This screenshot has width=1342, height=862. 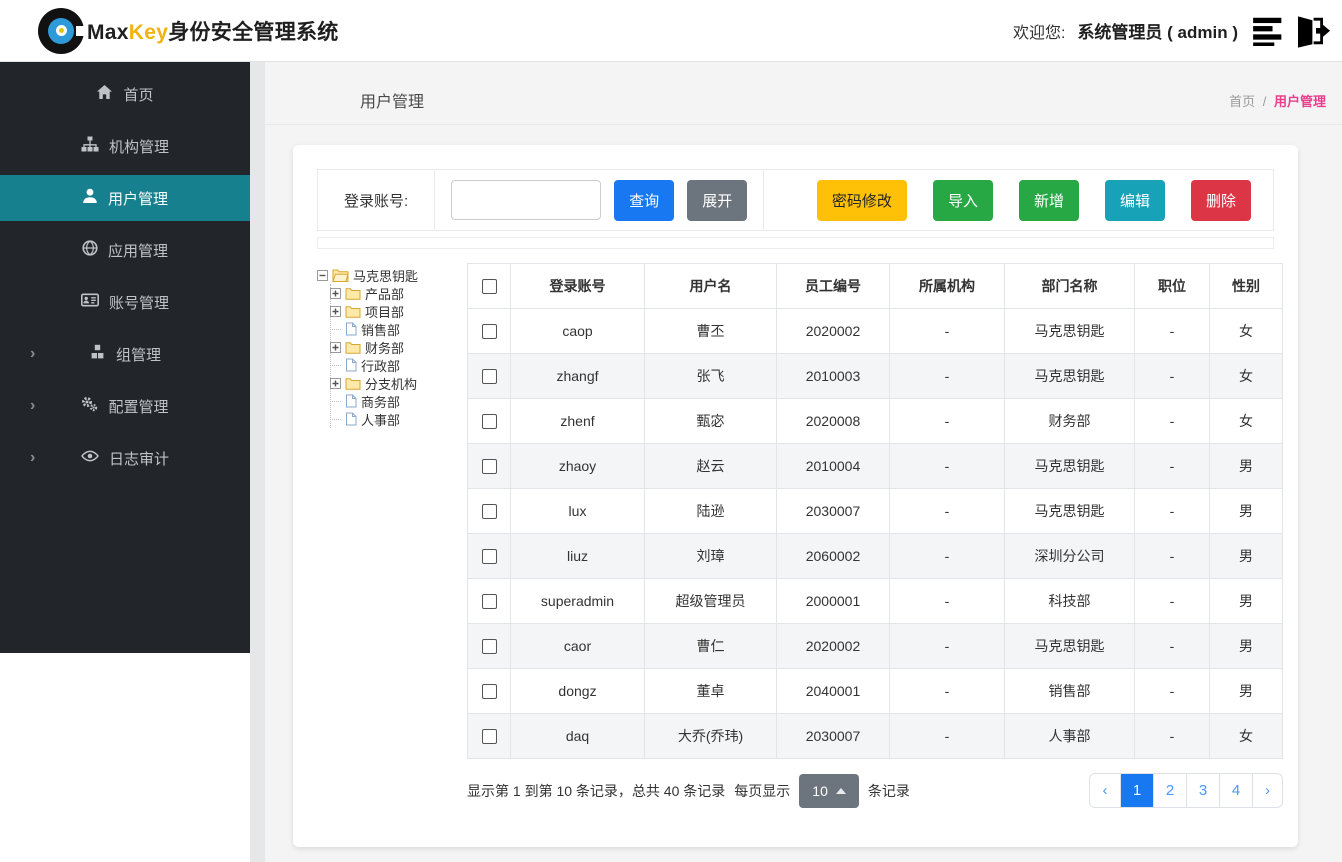 I want to click on import-button: 导入, so click(x=962, y=200).